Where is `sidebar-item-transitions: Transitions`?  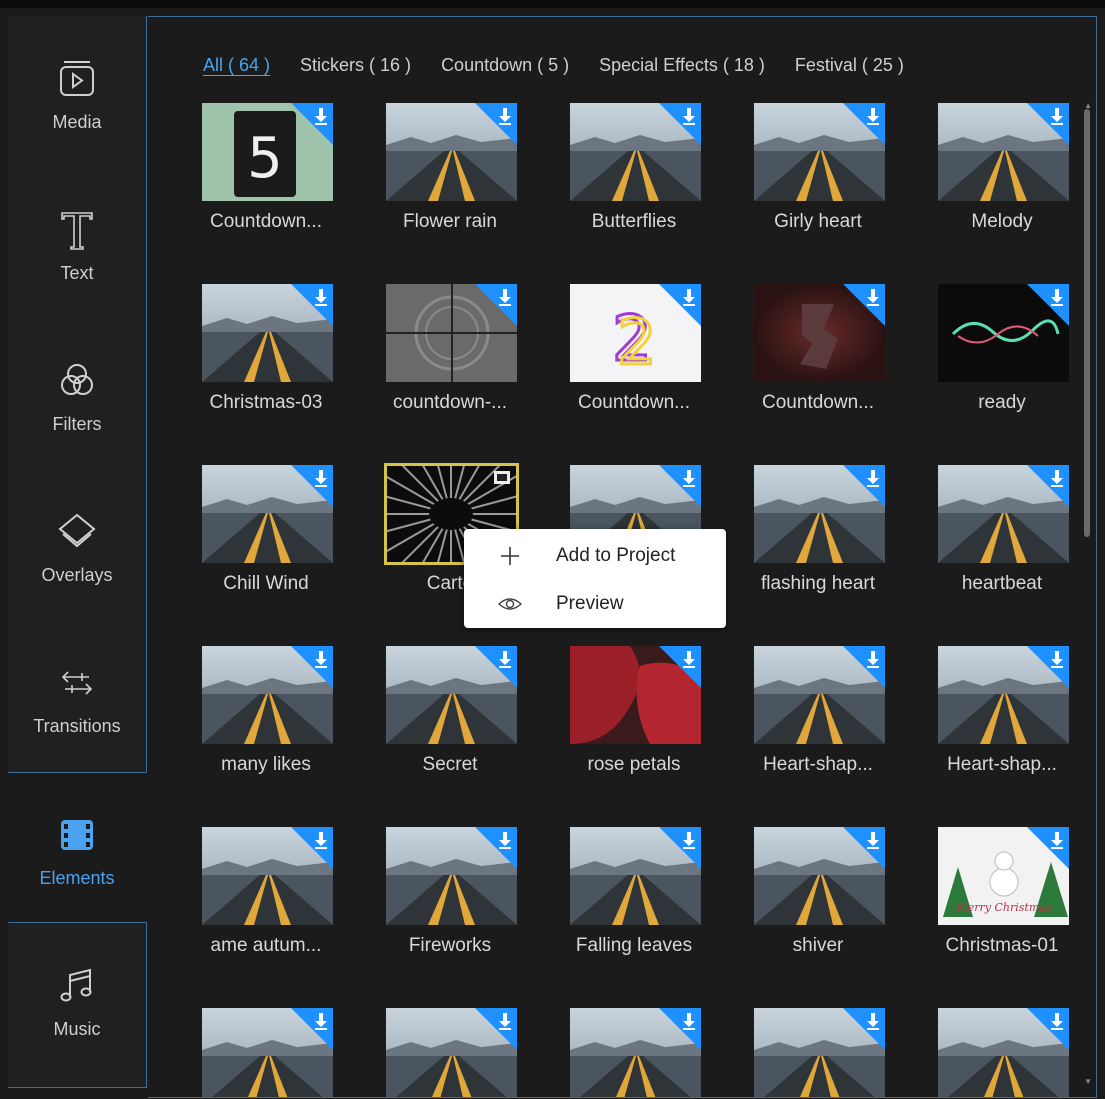
sidebar-item-transitions: Transitions is located at coordinates (77, 695).